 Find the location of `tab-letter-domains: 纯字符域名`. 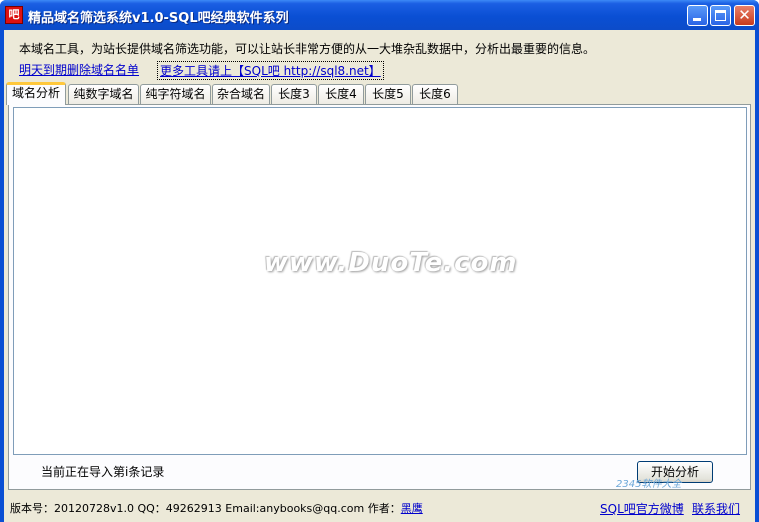

tab-letter-domains: 纯字符域名 is located at coordinates (175, 94).